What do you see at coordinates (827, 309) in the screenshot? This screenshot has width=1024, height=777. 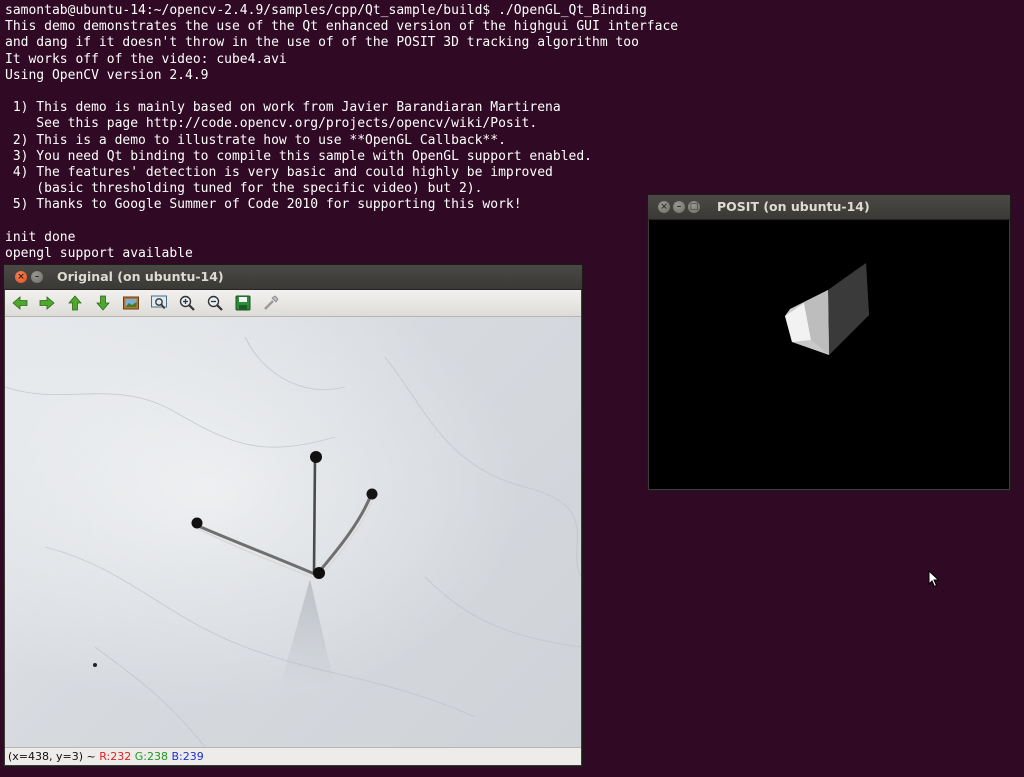 I see `rendered-cube` at bounding box center [827, 309].